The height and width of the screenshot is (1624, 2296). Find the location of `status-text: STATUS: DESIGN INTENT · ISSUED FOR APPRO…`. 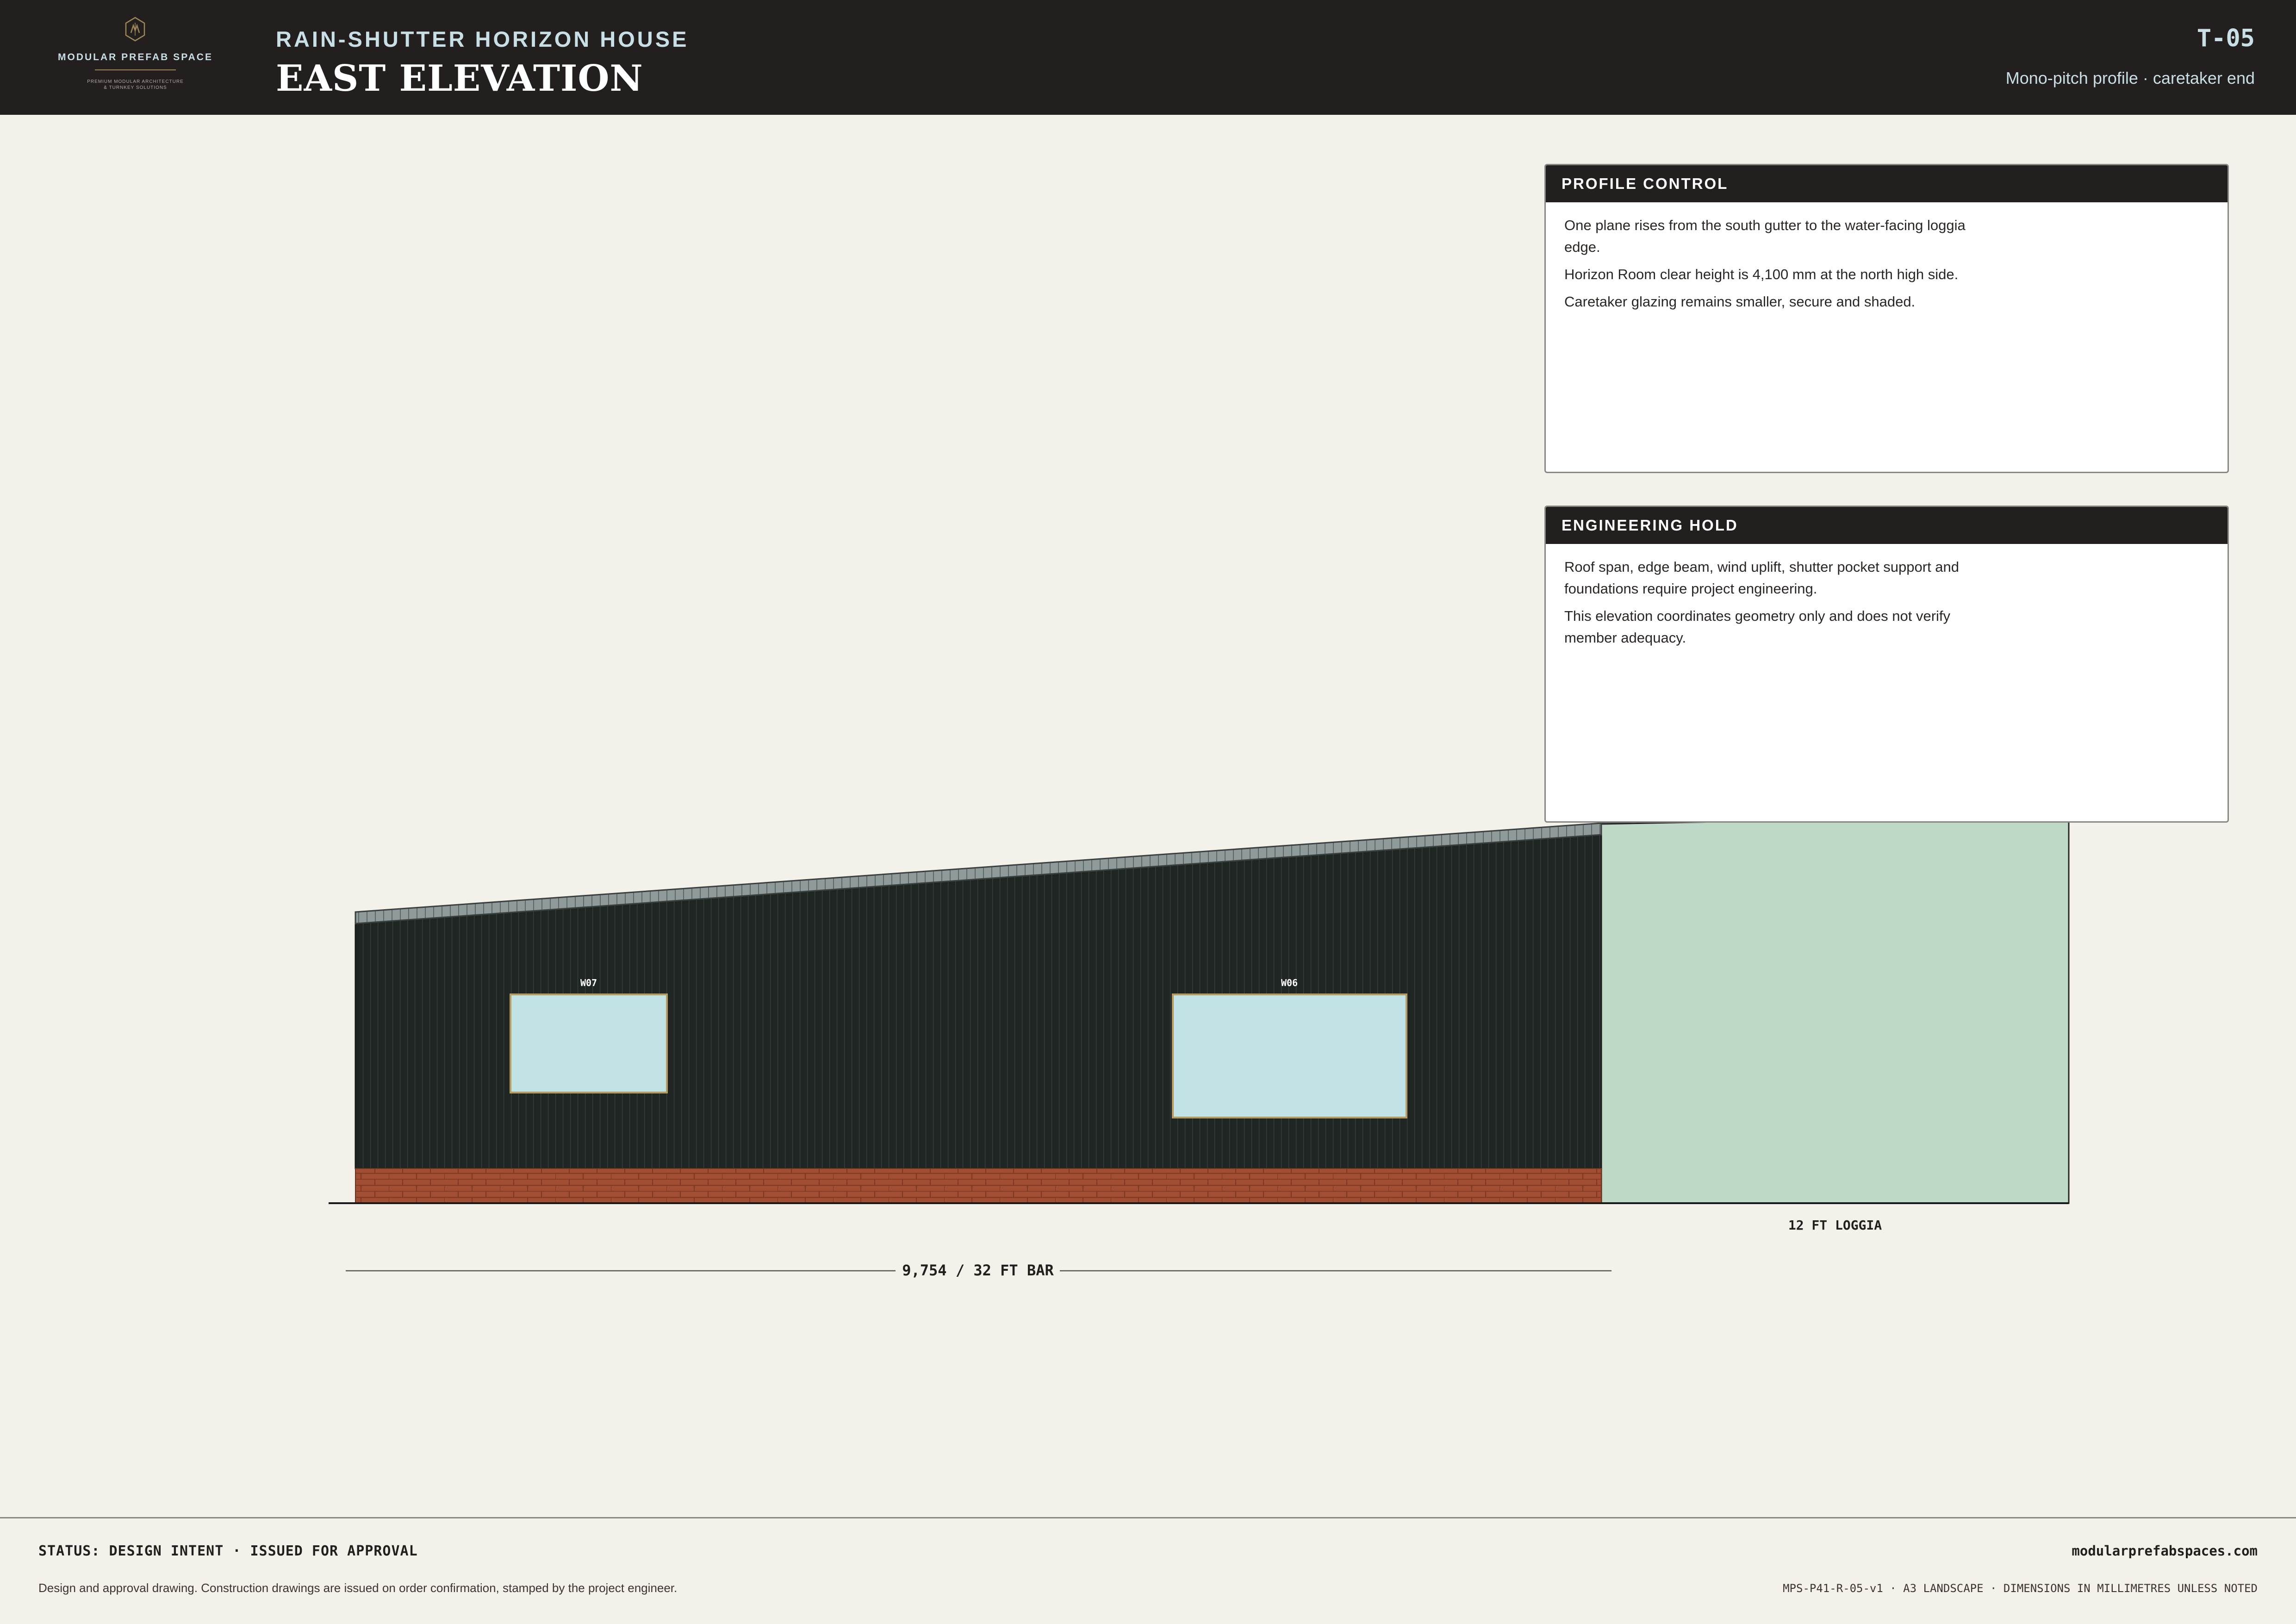

status-text: STATUS: DESIGN INTENT · ISSUED FOR APPRO… is located at coordinates (228, 1551).